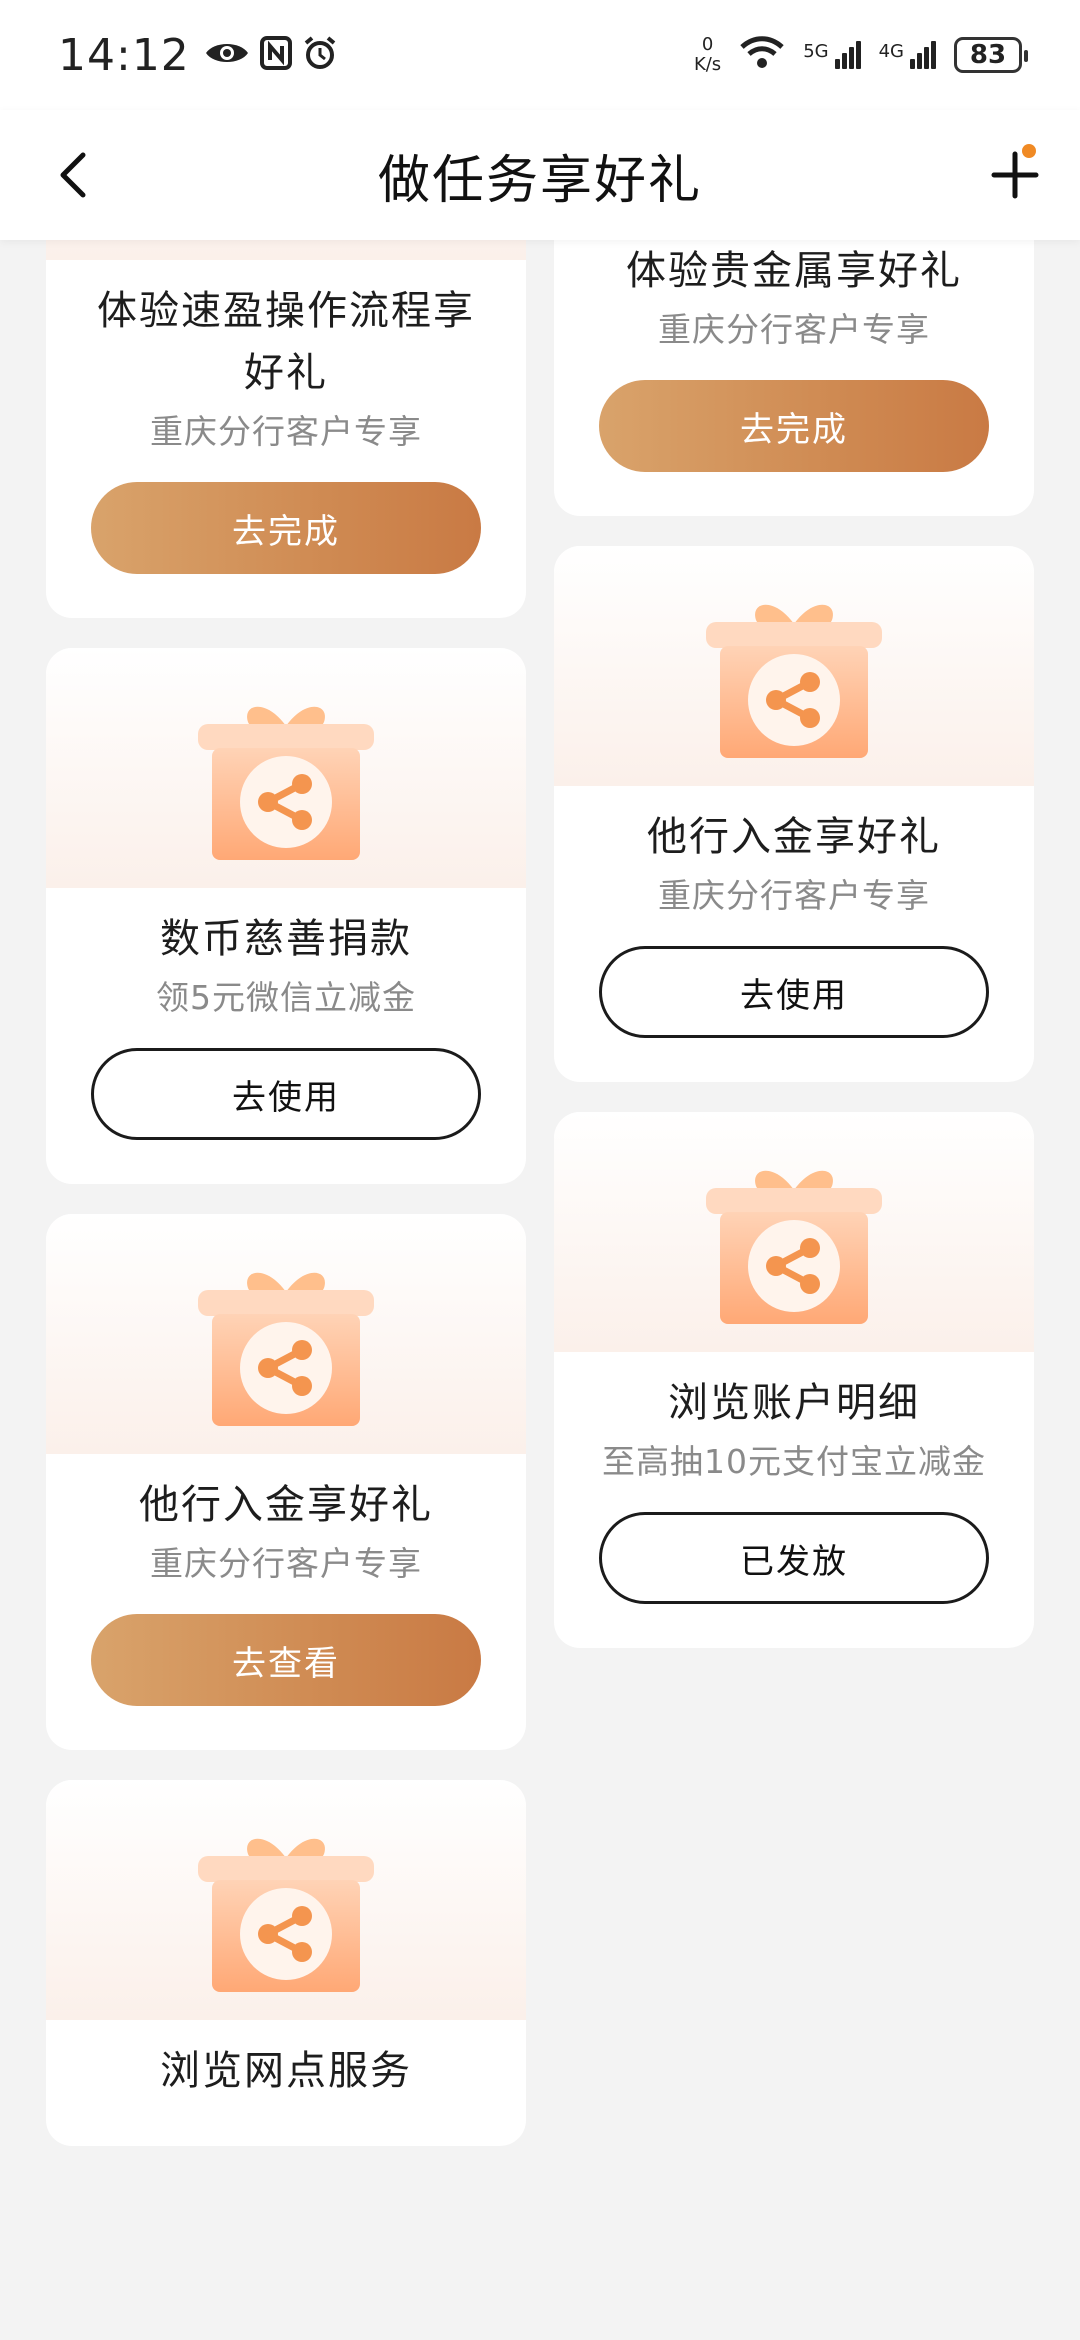  Describe the element at coordinates (707, 64) in the screenshot. I see `net-speed-unit: K/s` at that location.